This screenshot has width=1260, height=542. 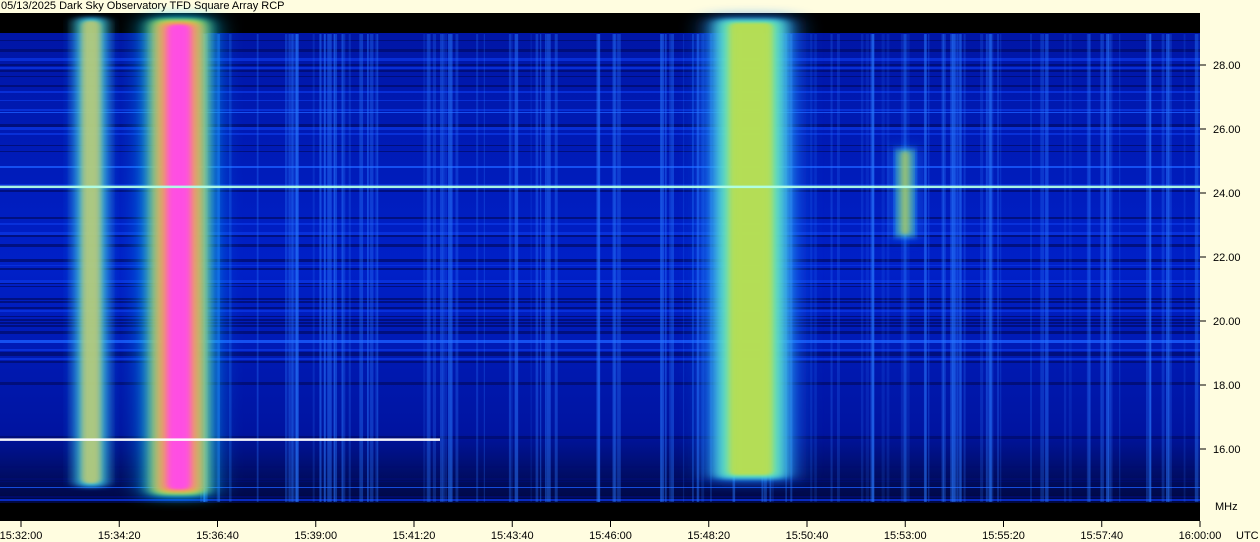 What do you see at coordinates (905, 536) in the screenshot?
I see `x-tick-label: 15:53:00` at bounding box center [905, 536].